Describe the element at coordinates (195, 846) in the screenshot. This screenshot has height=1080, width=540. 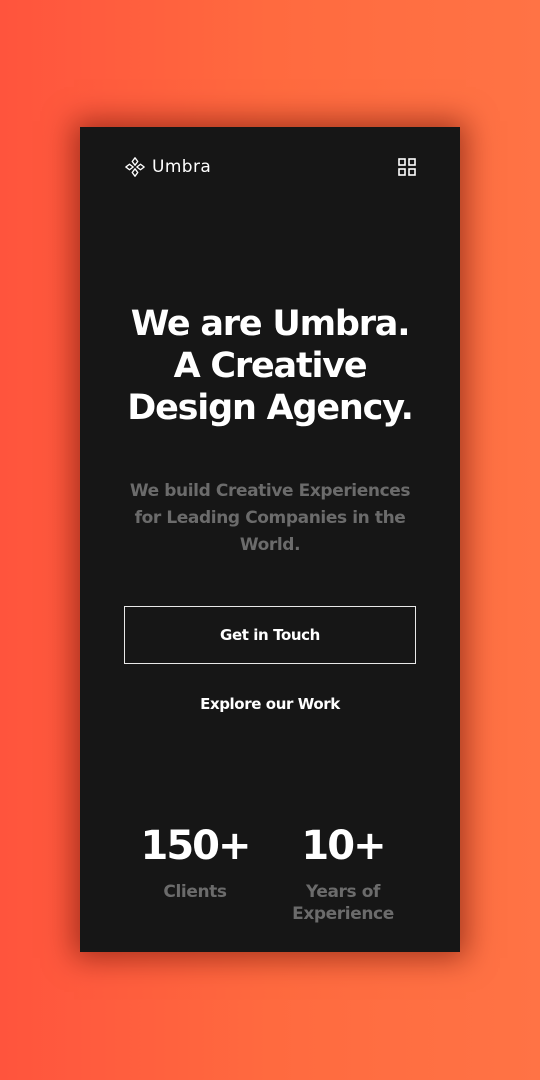
I see `stat-value: 150+` at that location.